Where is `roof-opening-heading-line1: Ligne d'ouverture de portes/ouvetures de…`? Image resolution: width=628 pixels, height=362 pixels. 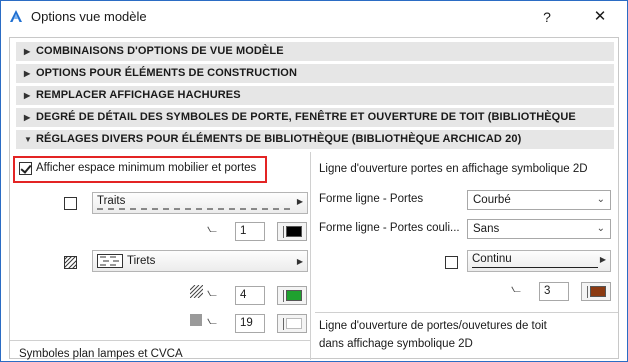
roof-opening-heading-line1: Ligne d'ouverture de portes/ouvetures de… is located at coordinates (433, 326).